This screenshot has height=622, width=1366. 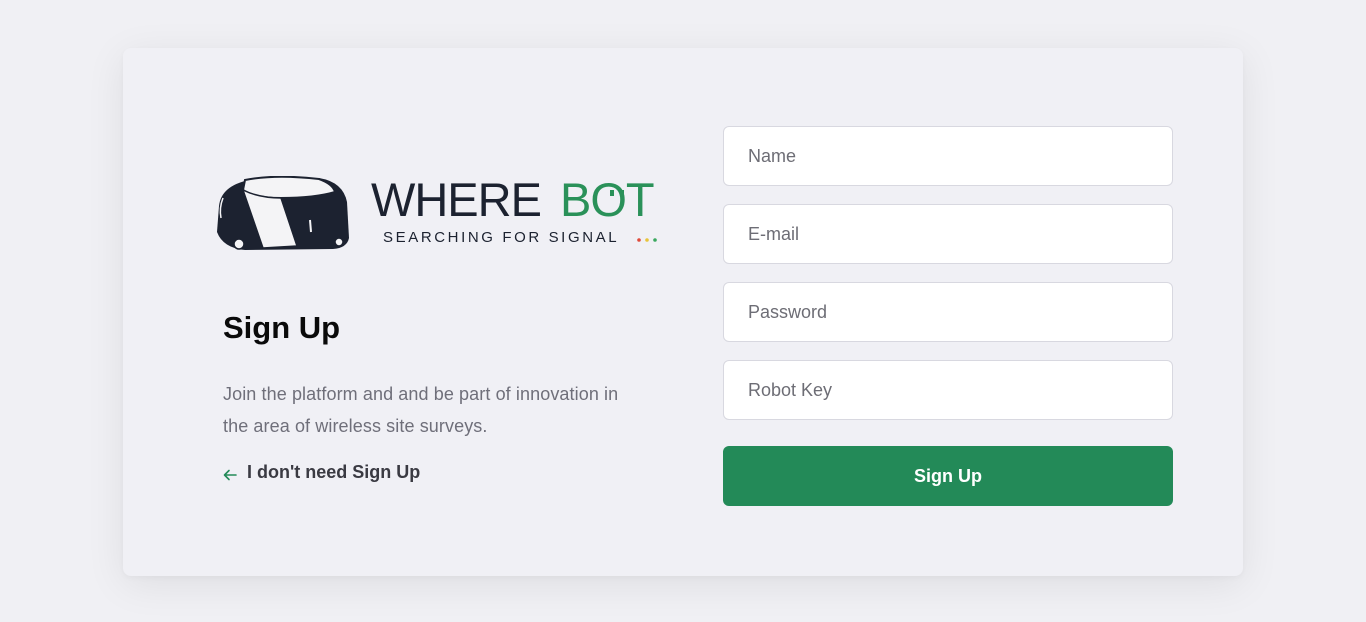 I want to click on logo-tagline: SEARCHING FOR SIGNAL, so click(x=501, y=237).